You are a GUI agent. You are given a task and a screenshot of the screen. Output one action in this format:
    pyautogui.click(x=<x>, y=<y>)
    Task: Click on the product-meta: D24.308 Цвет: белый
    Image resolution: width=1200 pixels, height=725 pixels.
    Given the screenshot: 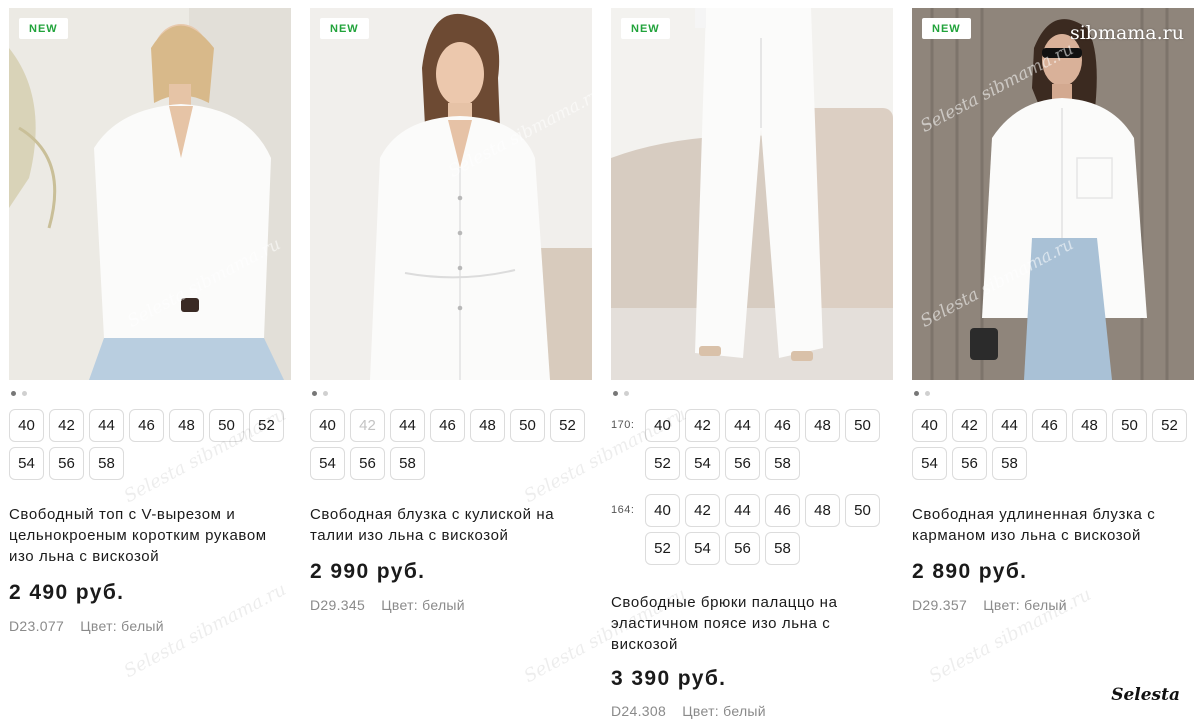 What is the action you would take?
    pyautogui.click(x=752, y=711)
    